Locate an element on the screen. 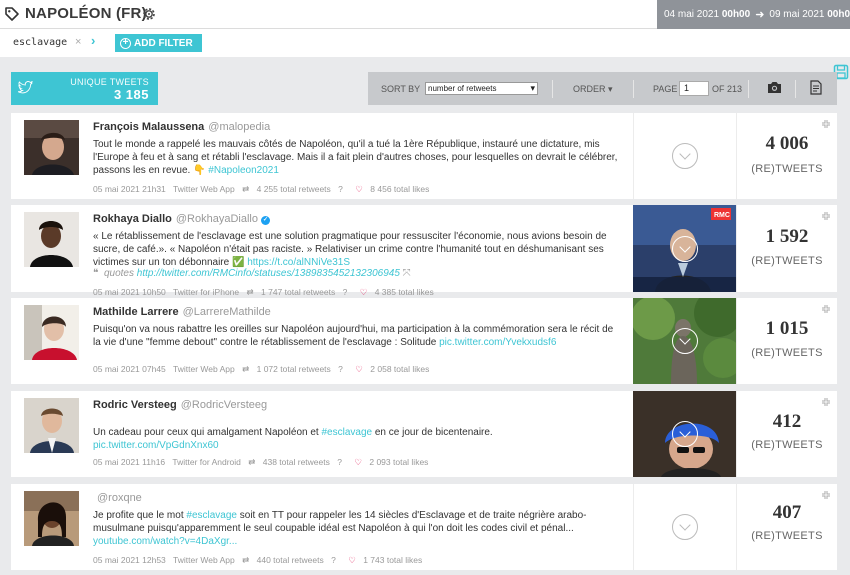 The image size is (850, 575). quote-icon: ❝ is located at coordinates (96, 273).